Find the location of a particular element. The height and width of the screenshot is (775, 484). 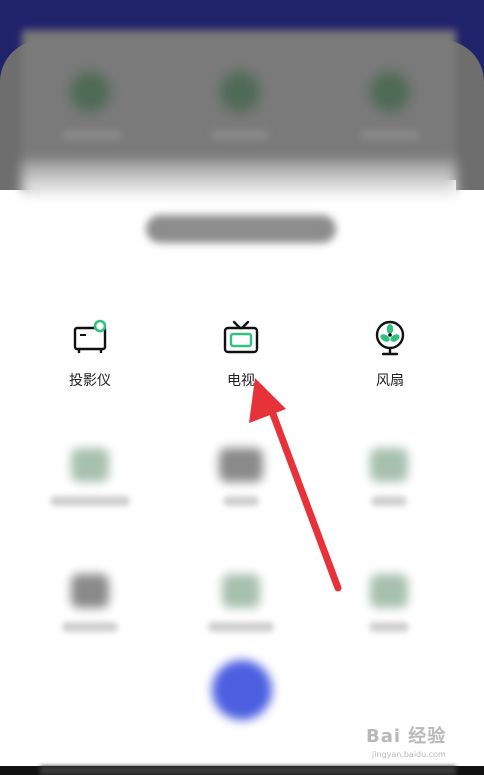

fan-icon is located at coordinates (390, 338).